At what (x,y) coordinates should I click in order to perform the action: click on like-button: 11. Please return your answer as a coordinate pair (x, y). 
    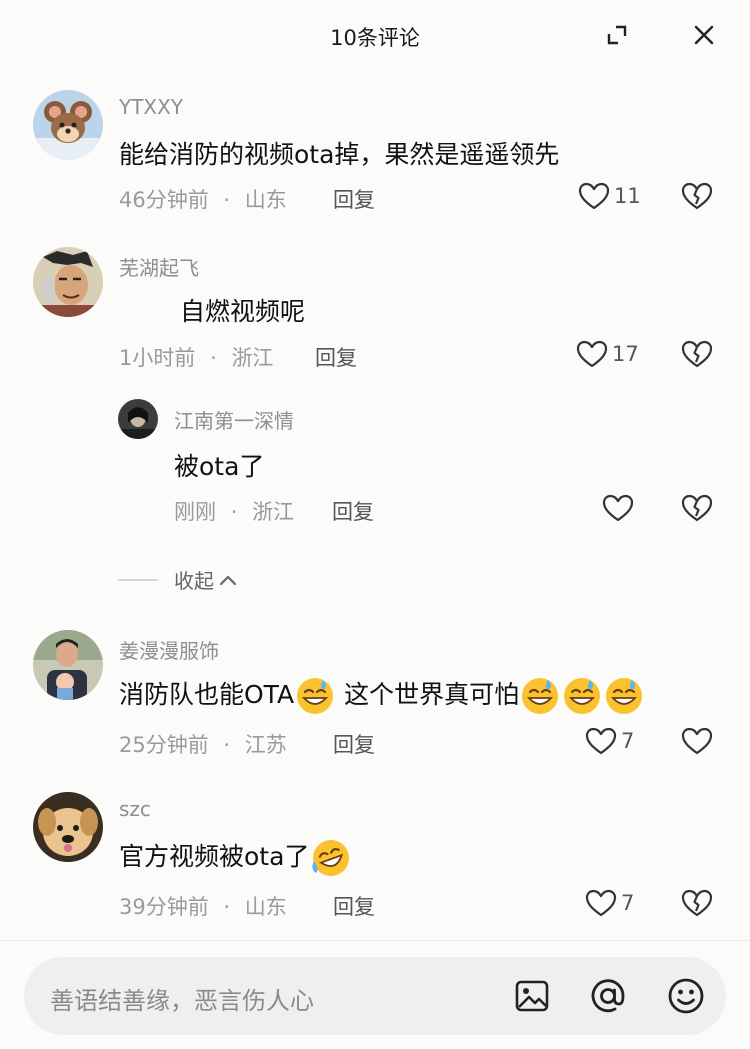
    Looking at the image, I should click on (609, 196).